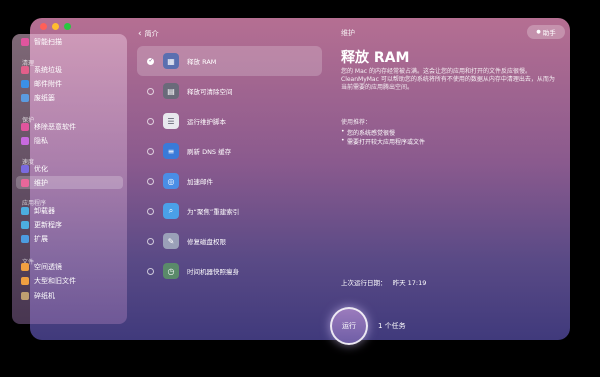 Image resolution: width=600 pixels, height=377 pixels. What do you see at coordinates (549, 33) in the screenshot?
I see `assistant-label: 助手` at bounding box center [549, 33].